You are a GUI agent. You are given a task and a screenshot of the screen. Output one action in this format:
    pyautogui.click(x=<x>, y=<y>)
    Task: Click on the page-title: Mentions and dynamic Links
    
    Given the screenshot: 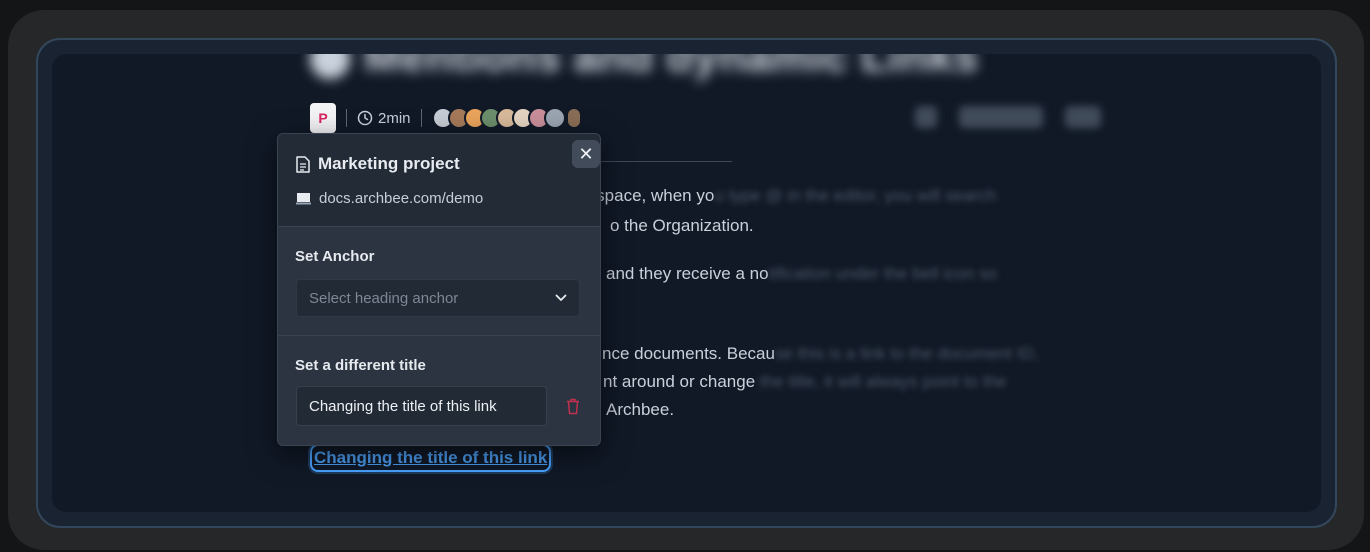 What is the action you would take?
    pyautogui.click(x=644, y=68)
    